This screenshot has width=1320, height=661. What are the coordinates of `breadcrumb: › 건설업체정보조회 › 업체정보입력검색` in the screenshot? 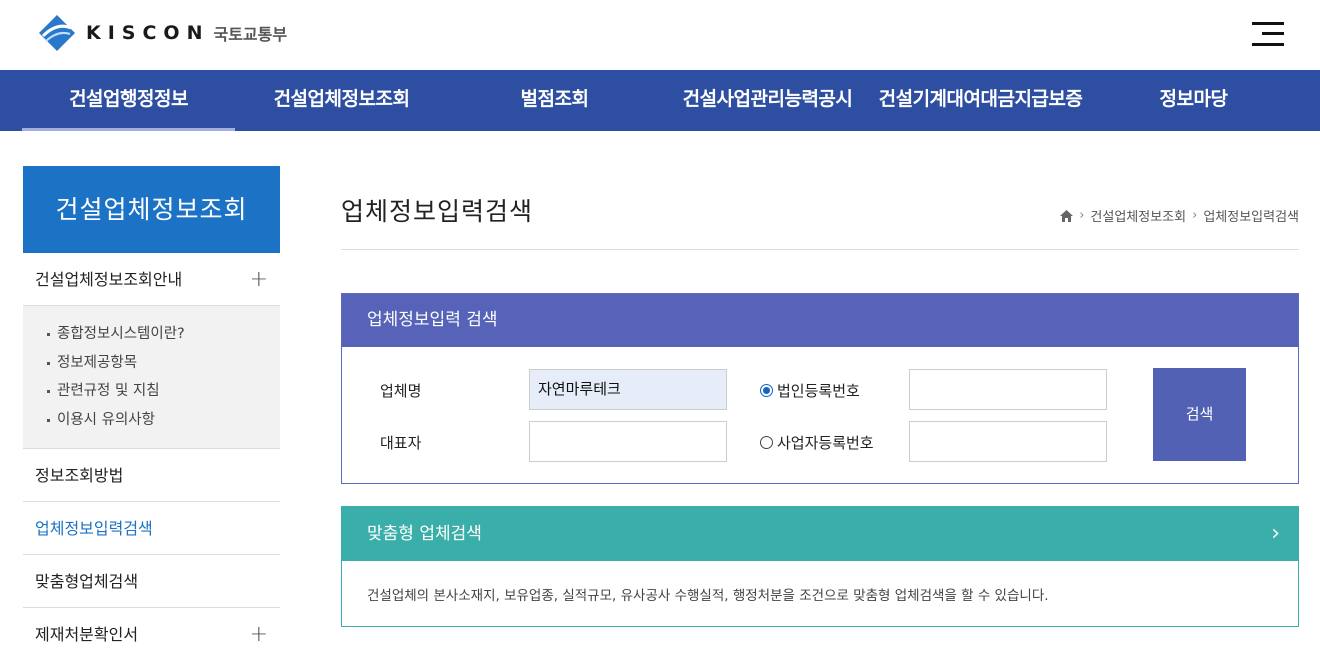 It's located at (1179, 215).